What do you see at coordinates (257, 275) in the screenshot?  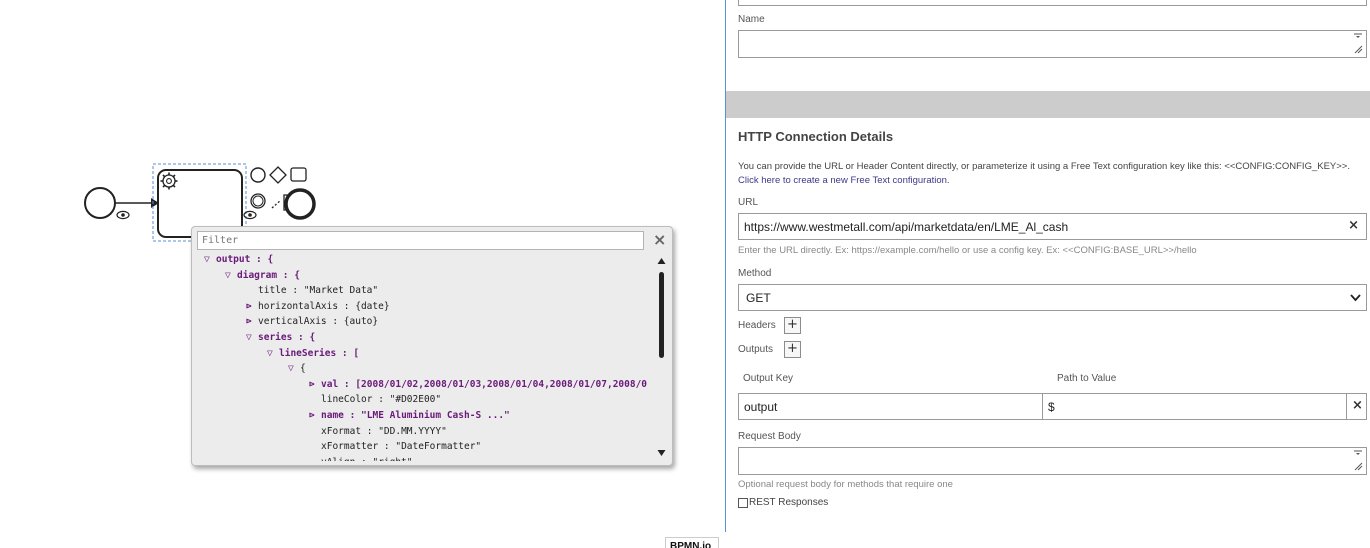 I see `json-key: diagram` at bounding box center [257, 275].